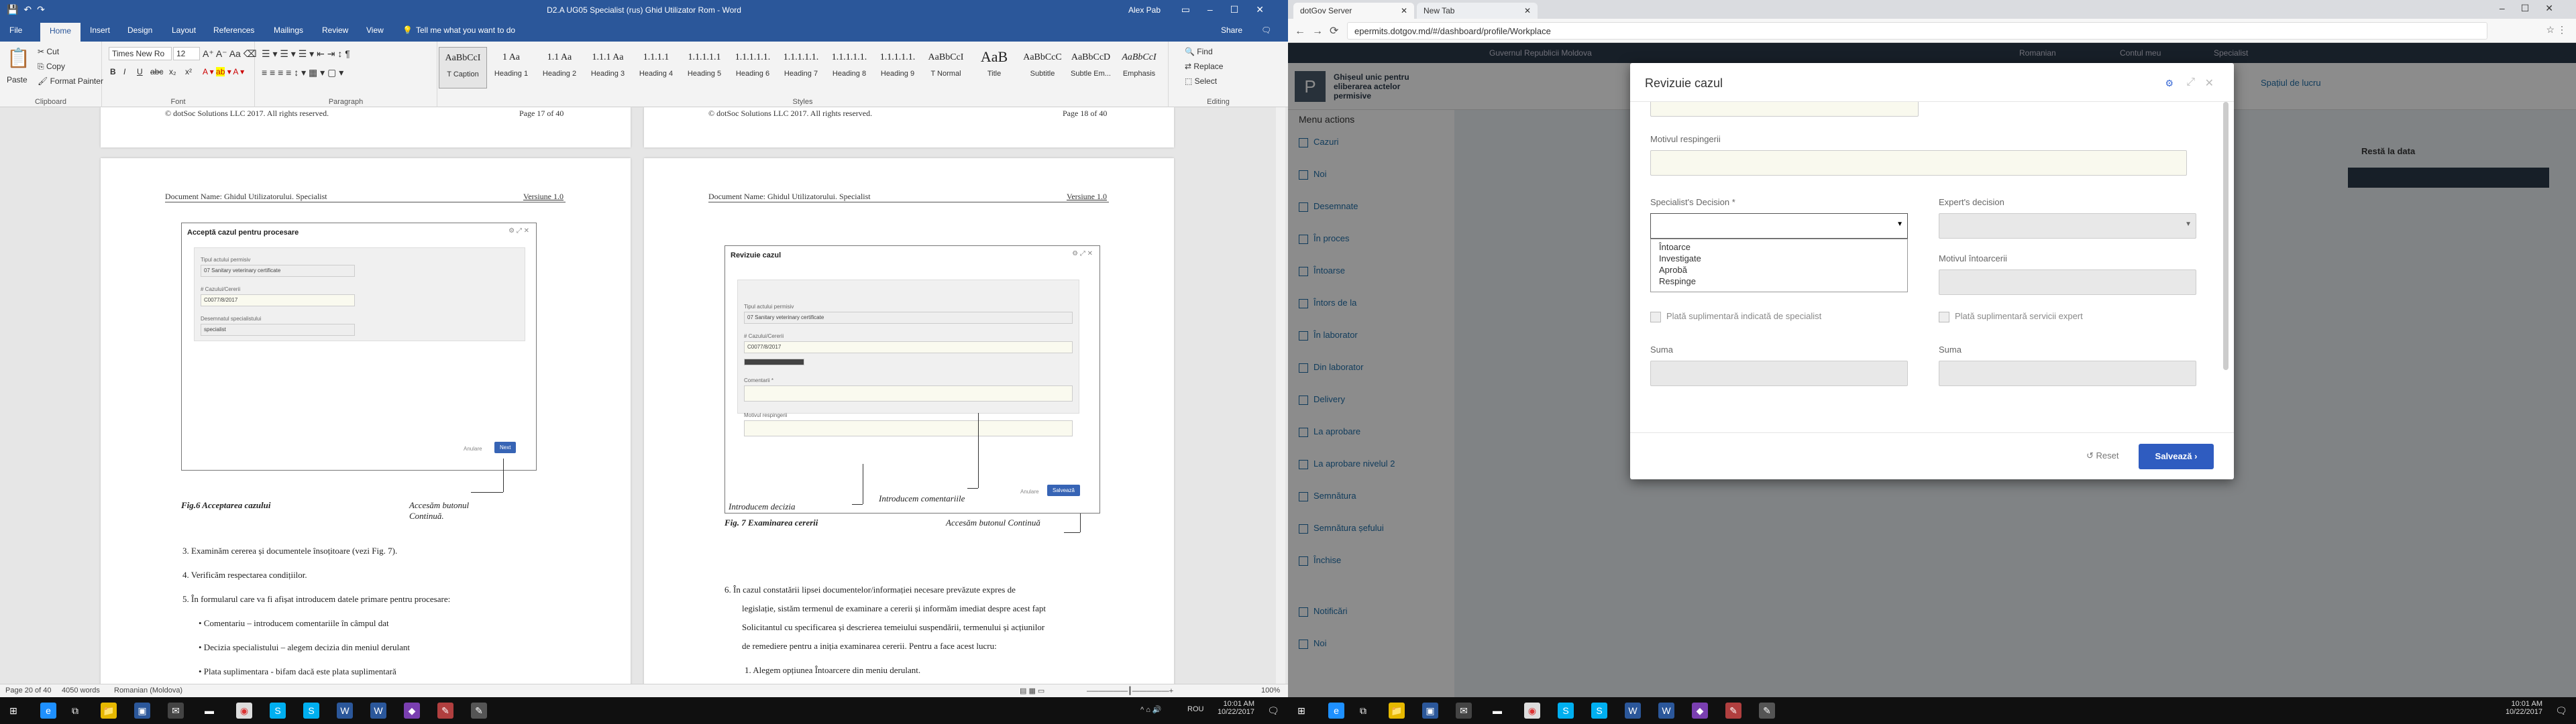 The height and width of the screenshot is (724, 2576). What do you see at coordinates (1139, 67) in the screenshot?
I see `style-item: AaBbCcI Emphasis` at bounding box center [1139, 67].